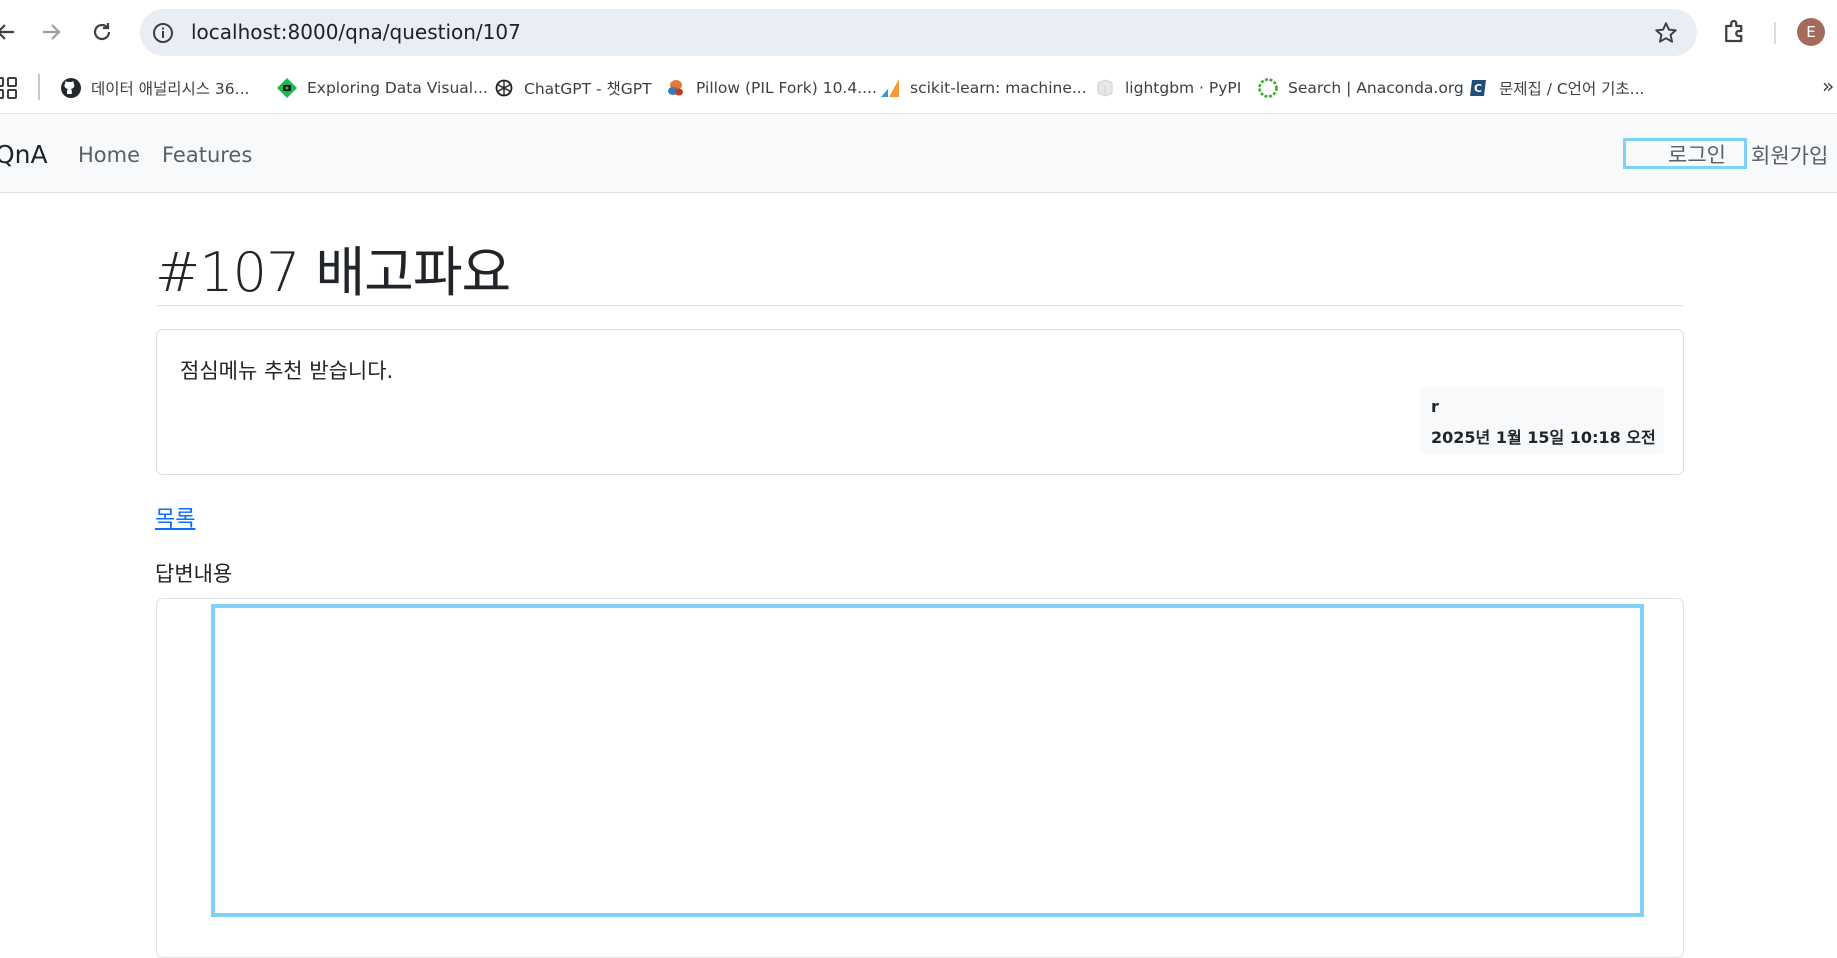  Describe the element at coordinates (1183, 88) in the screenshot. I see `bookmark-label: lightgbm · PyPI` at that location.